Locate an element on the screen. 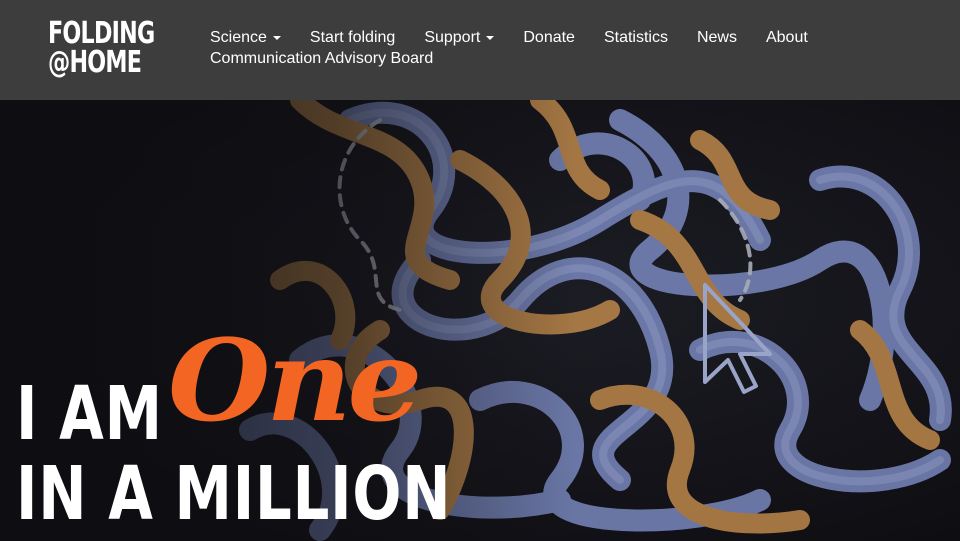  nav-cab-label: Communication Advisory Board is located at coordinates (322, 58).